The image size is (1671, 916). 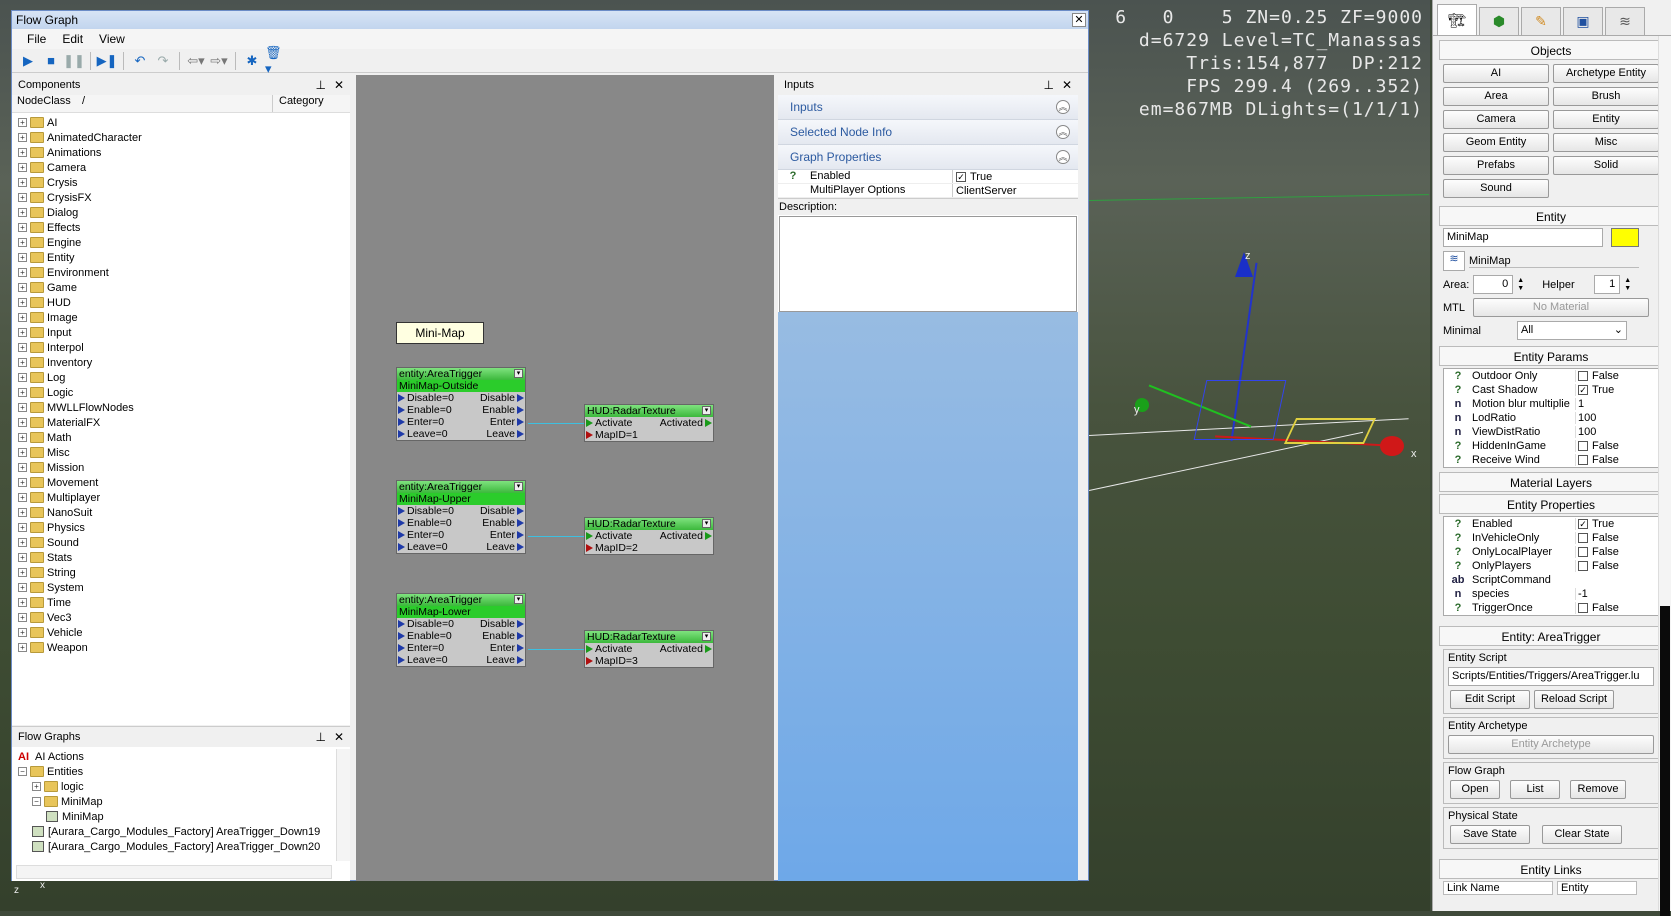 What do you see at coordinates (1625, 21) in the screenshot?
I see `tab-layers-icon: ≋` at bounding box center [1625, 21].